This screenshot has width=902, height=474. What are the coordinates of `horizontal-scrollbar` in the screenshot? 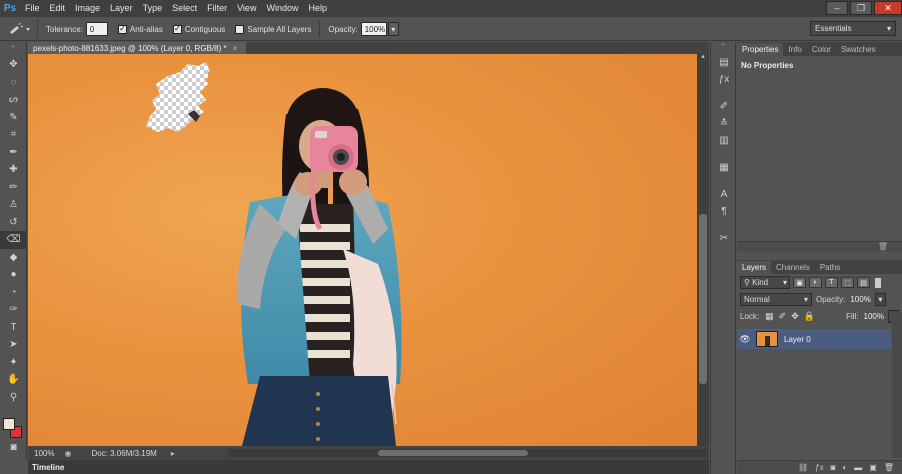 It's located at (468, 453).